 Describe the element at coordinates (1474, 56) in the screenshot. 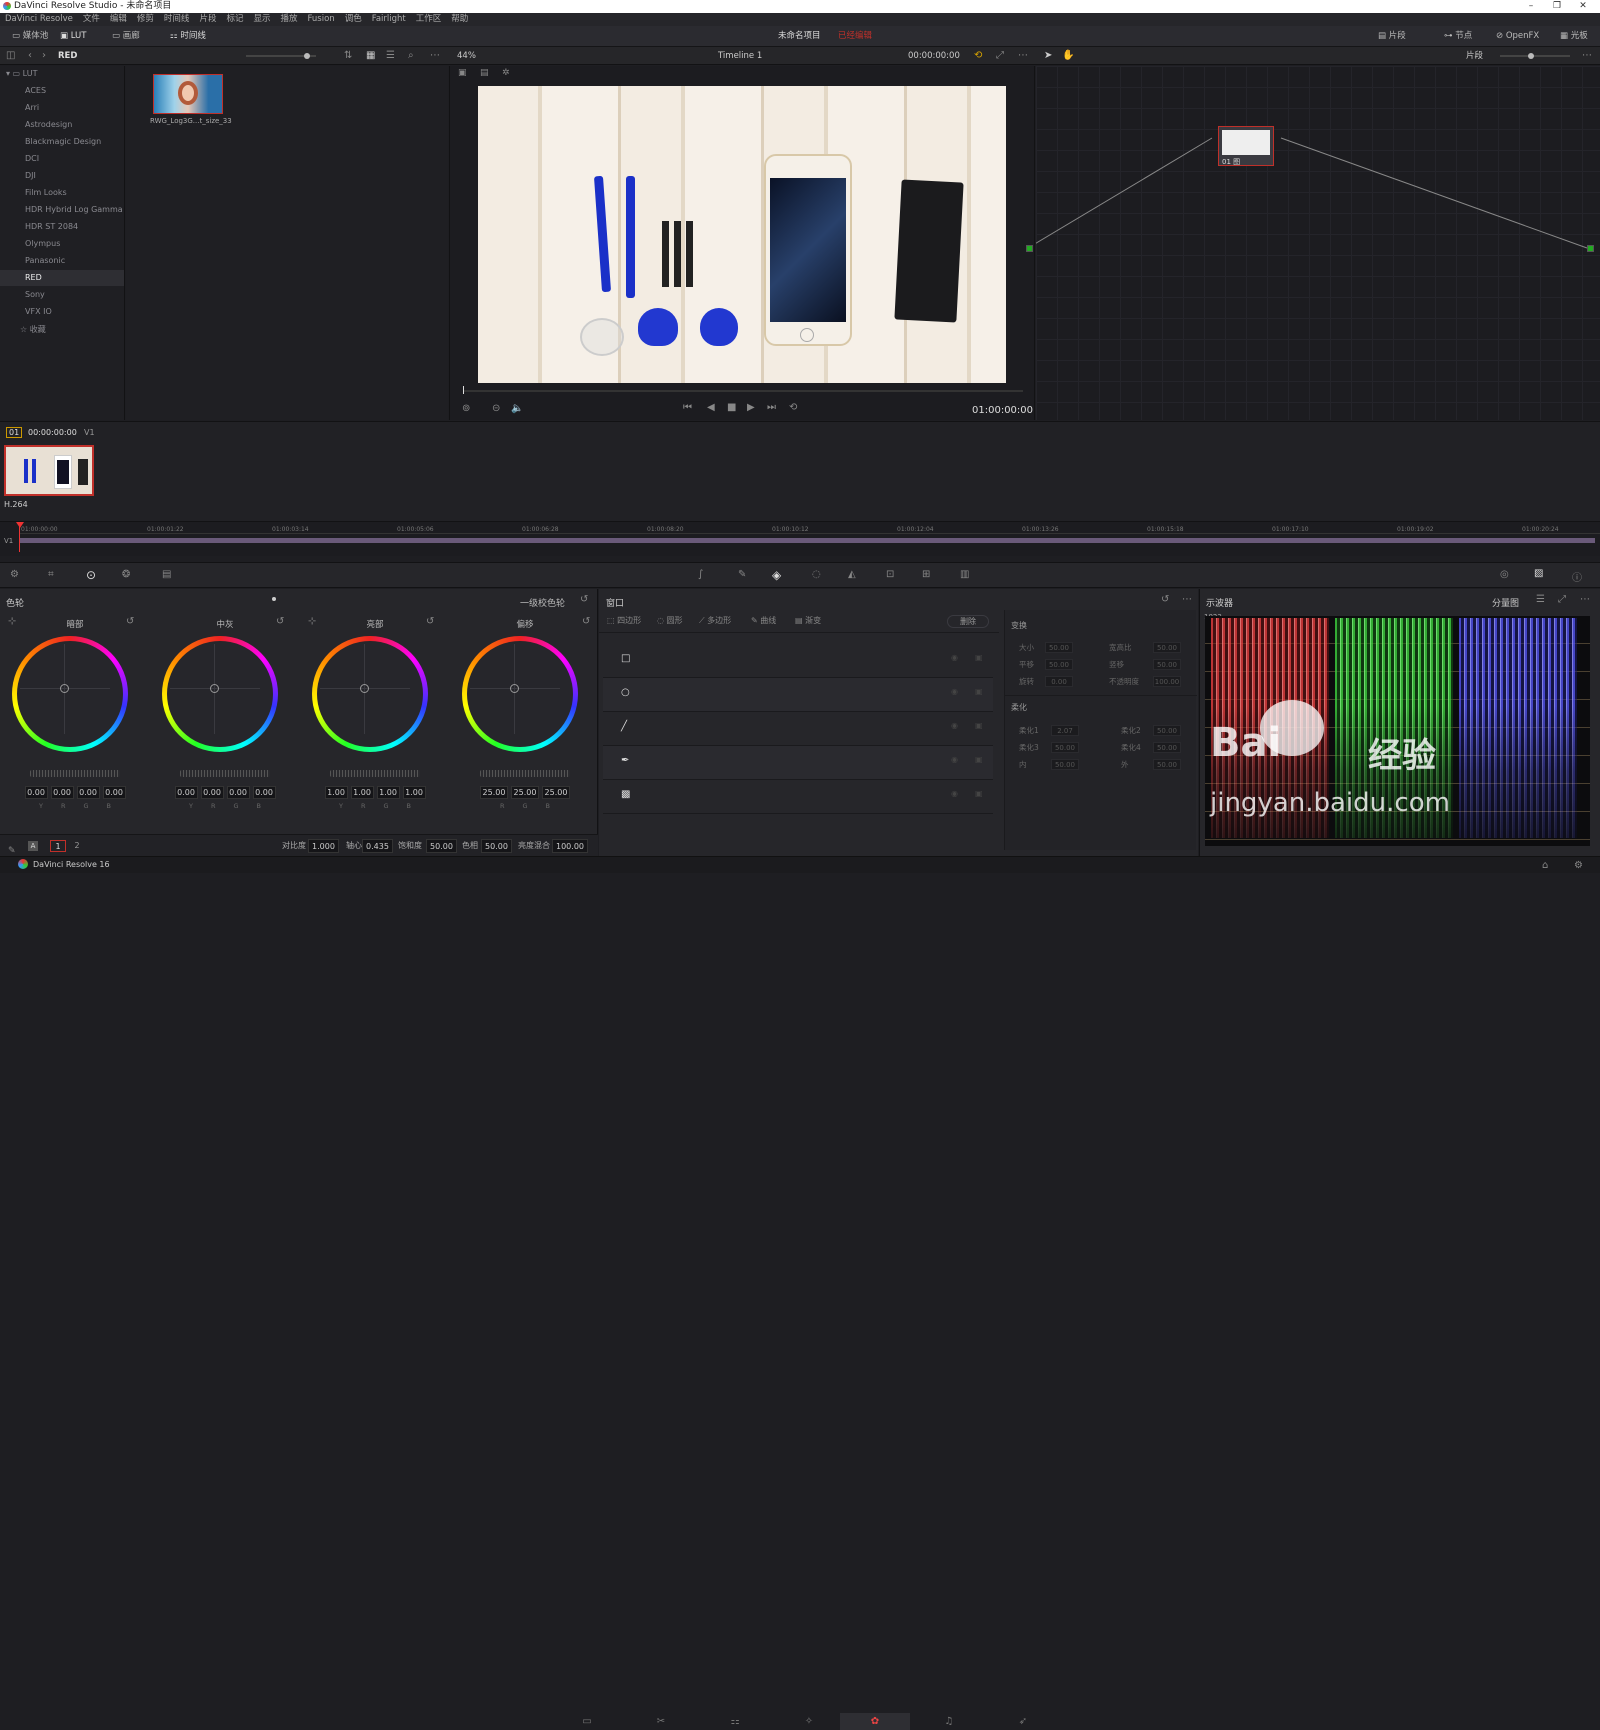

I see `node-mode-select: 片段` at that location.